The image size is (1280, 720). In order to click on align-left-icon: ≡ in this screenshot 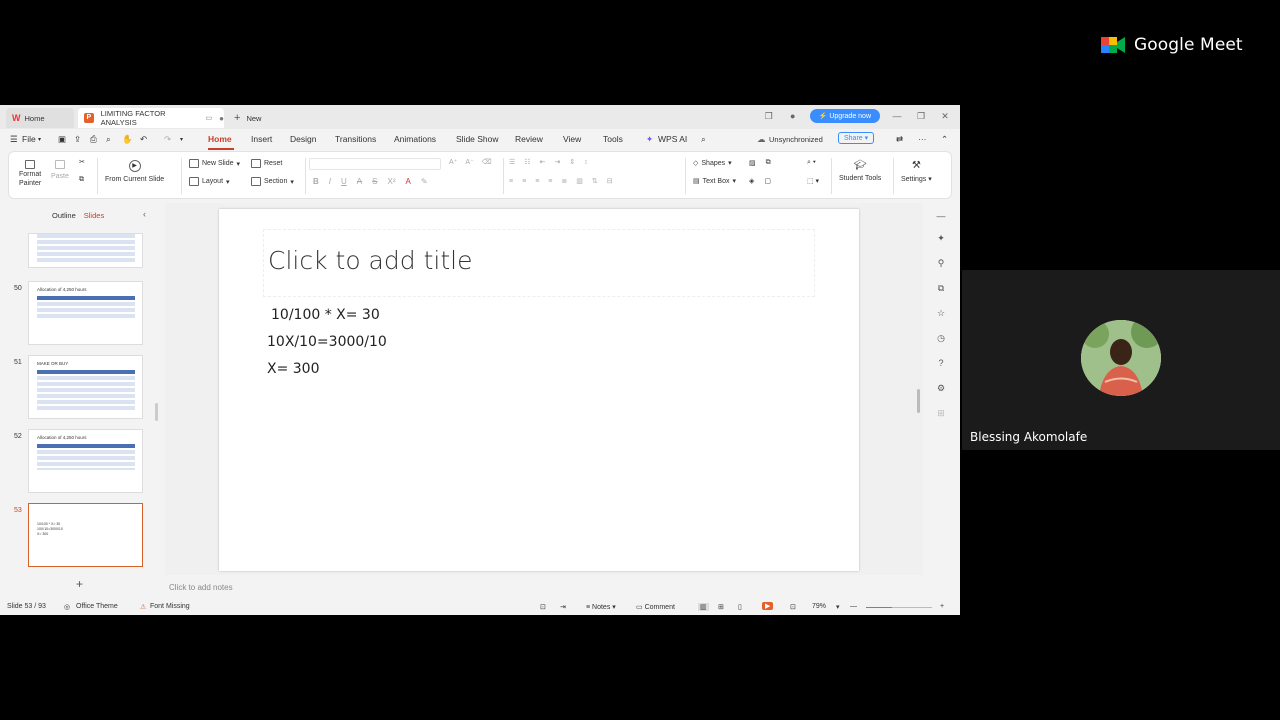, I will do `click(511, 181)`.